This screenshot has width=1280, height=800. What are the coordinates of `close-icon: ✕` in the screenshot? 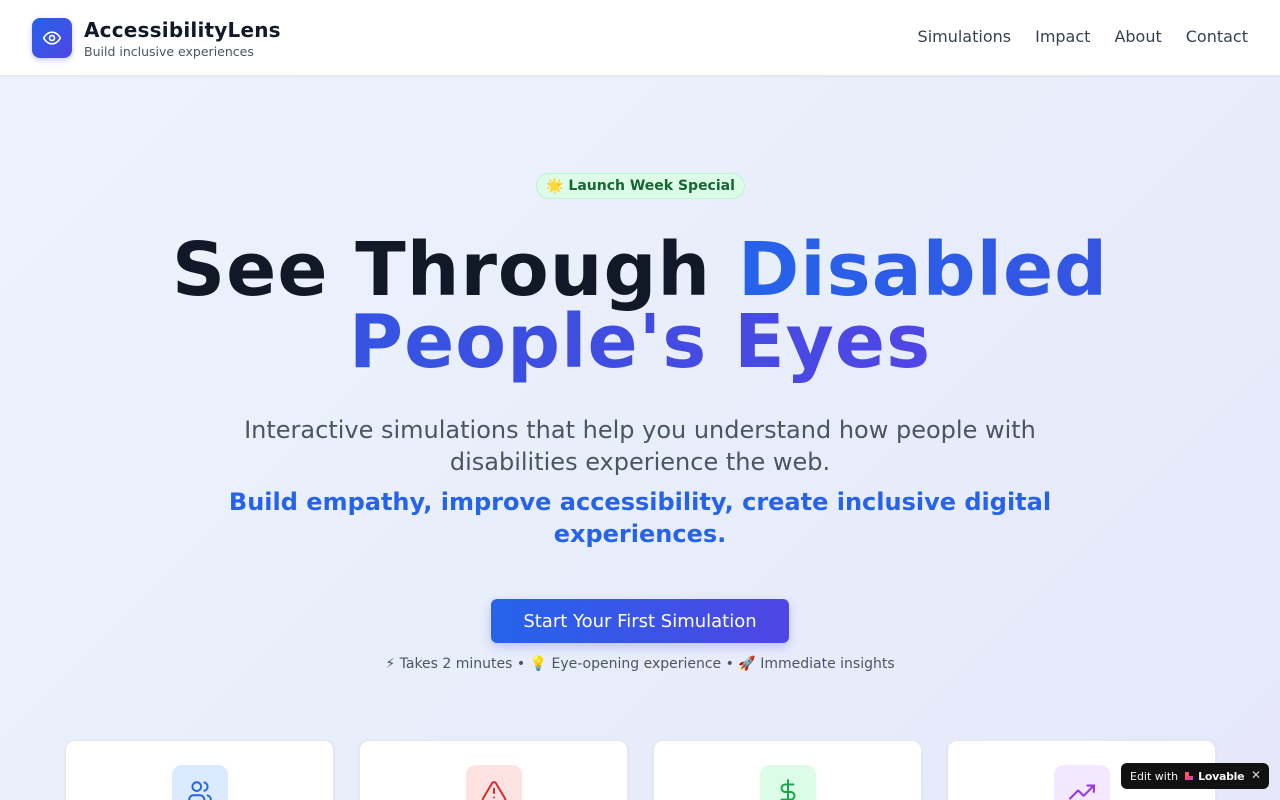 It's located at (1256, 775).